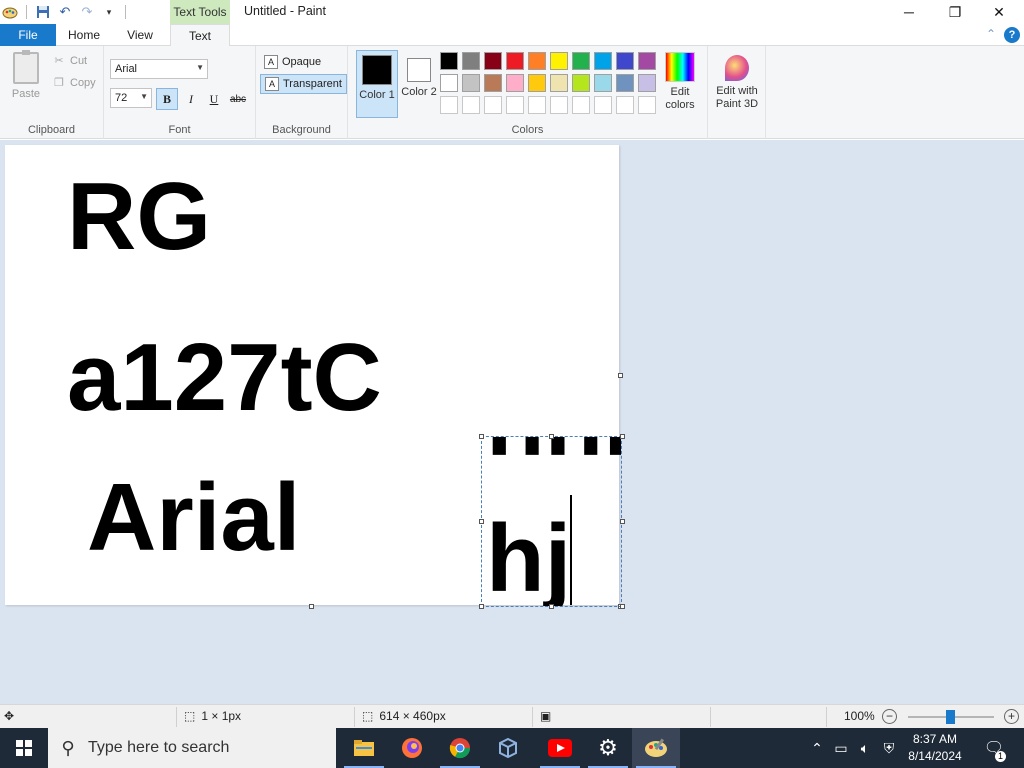 The image size is (1024, 768). I want to click on color1-button: Color 1, so click(377, 84).